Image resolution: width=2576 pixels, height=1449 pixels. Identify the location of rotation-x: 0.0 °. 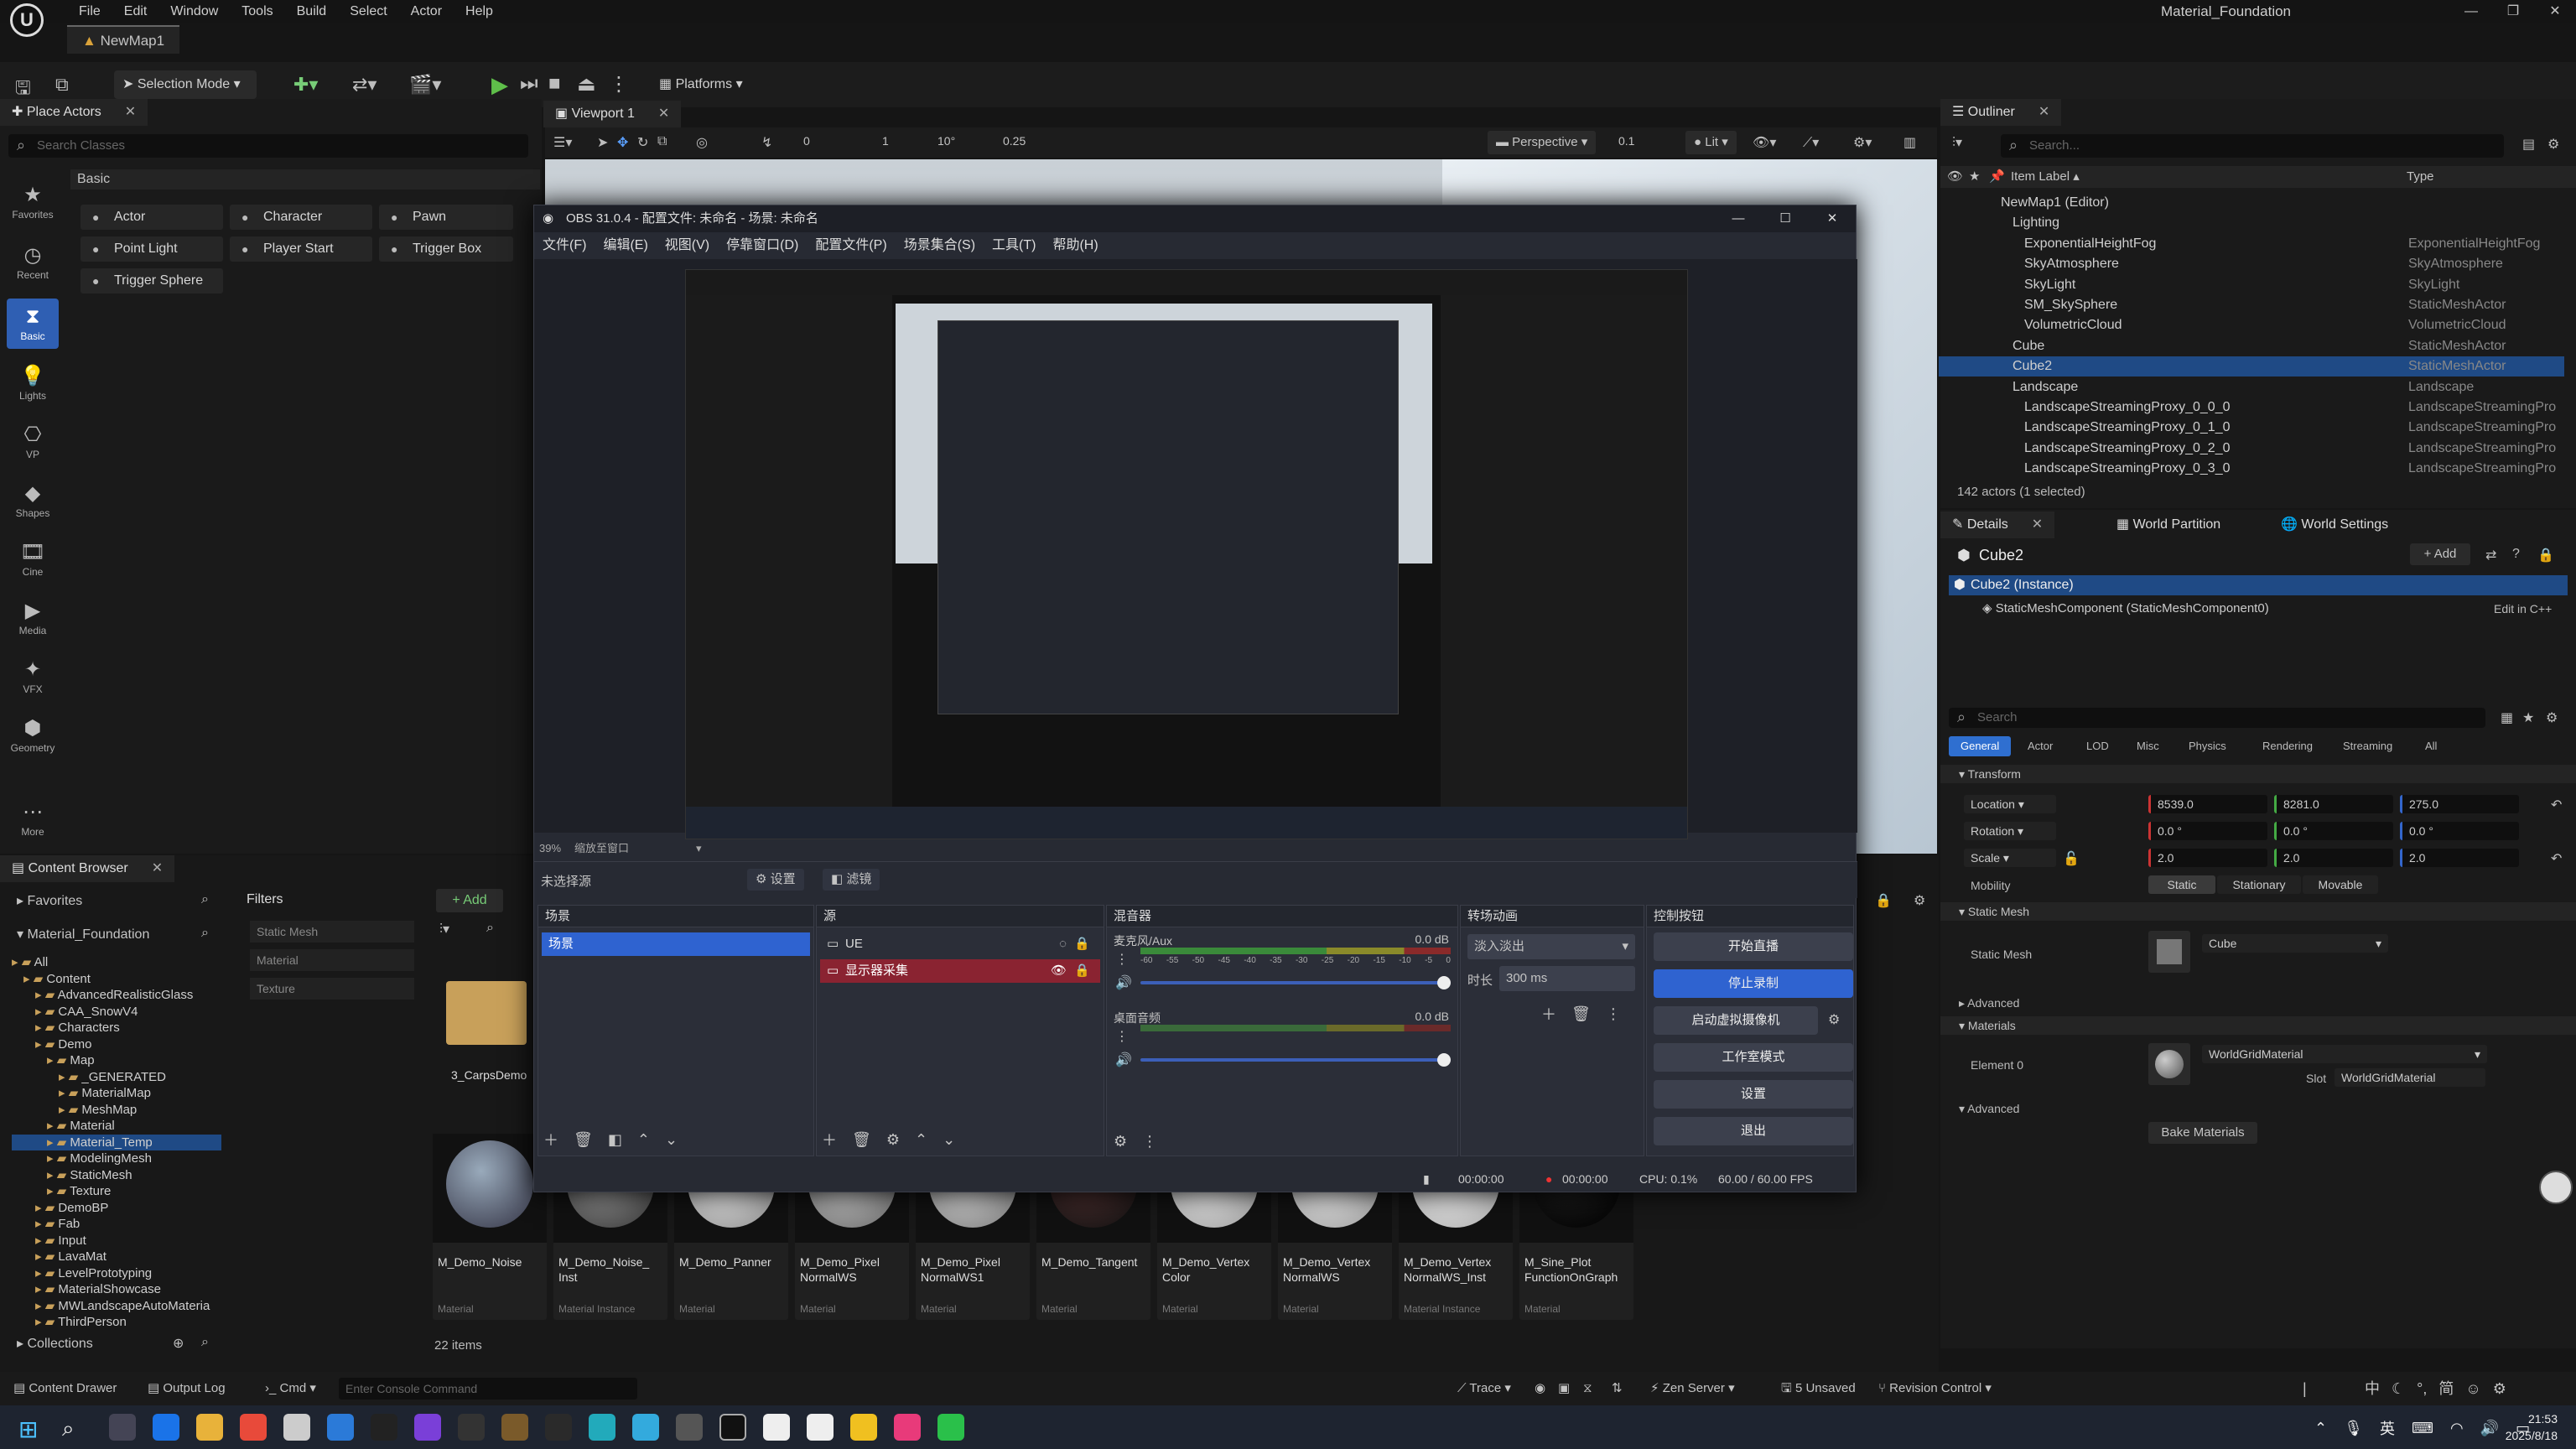
(2207, 831).